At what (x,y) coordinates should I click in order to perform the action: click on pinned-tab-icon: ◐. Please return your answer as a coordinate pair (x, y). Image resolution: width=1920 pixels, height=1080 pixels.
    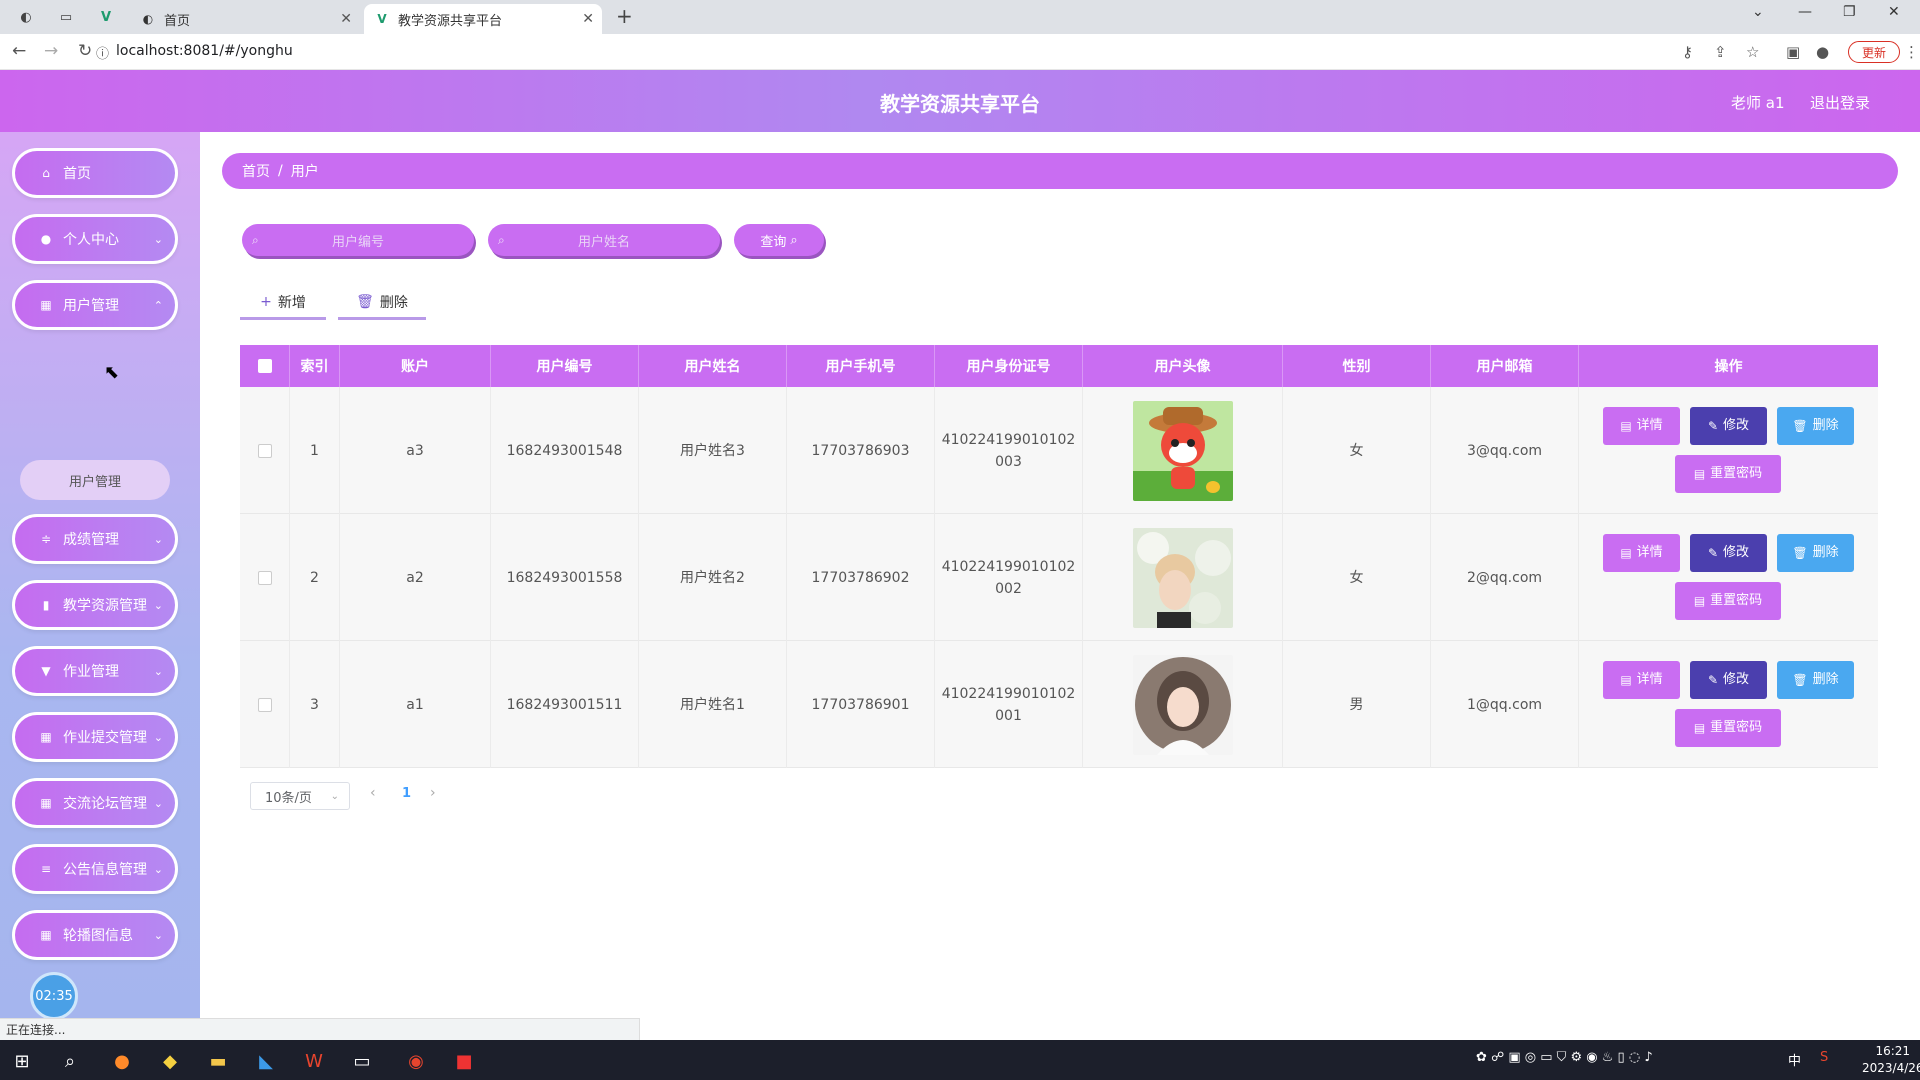
    Looking at the image, I should click on (26, 17).